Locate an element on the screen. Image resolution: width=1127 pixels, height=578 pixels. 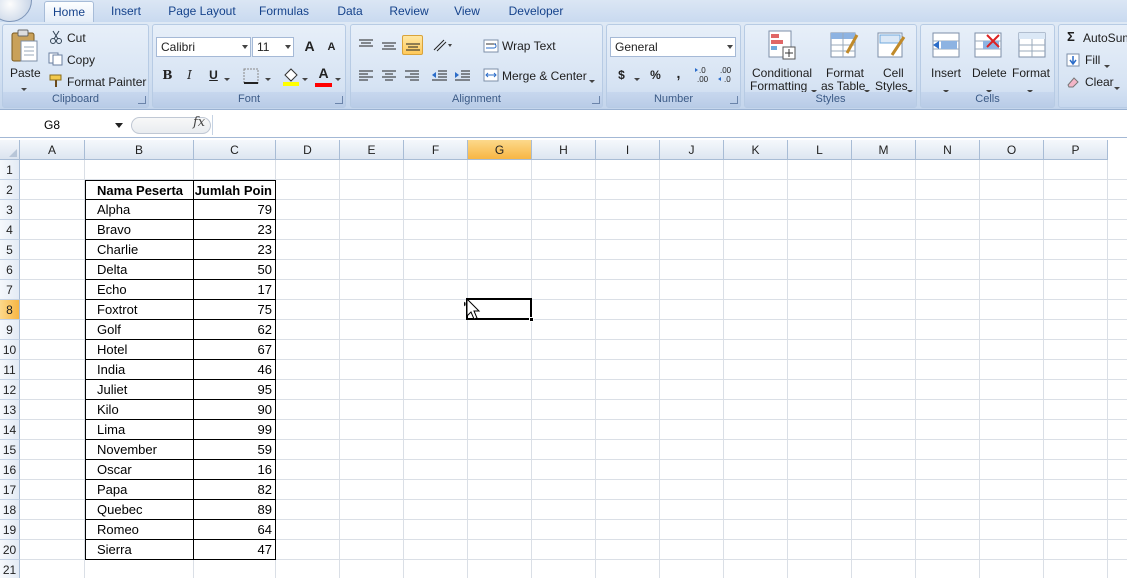
row-header-8: 8 is located at coordinates (10, 310).